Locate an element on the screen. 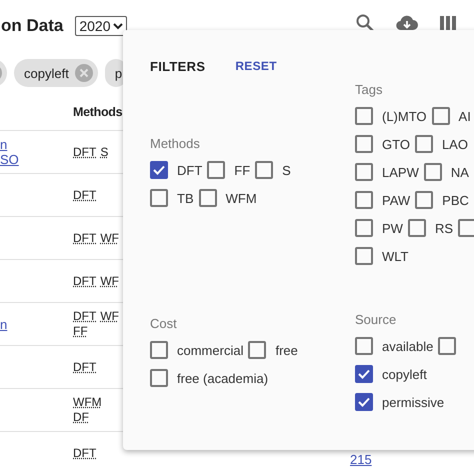  year-select: 2020 is located at coordinates (100, 26).